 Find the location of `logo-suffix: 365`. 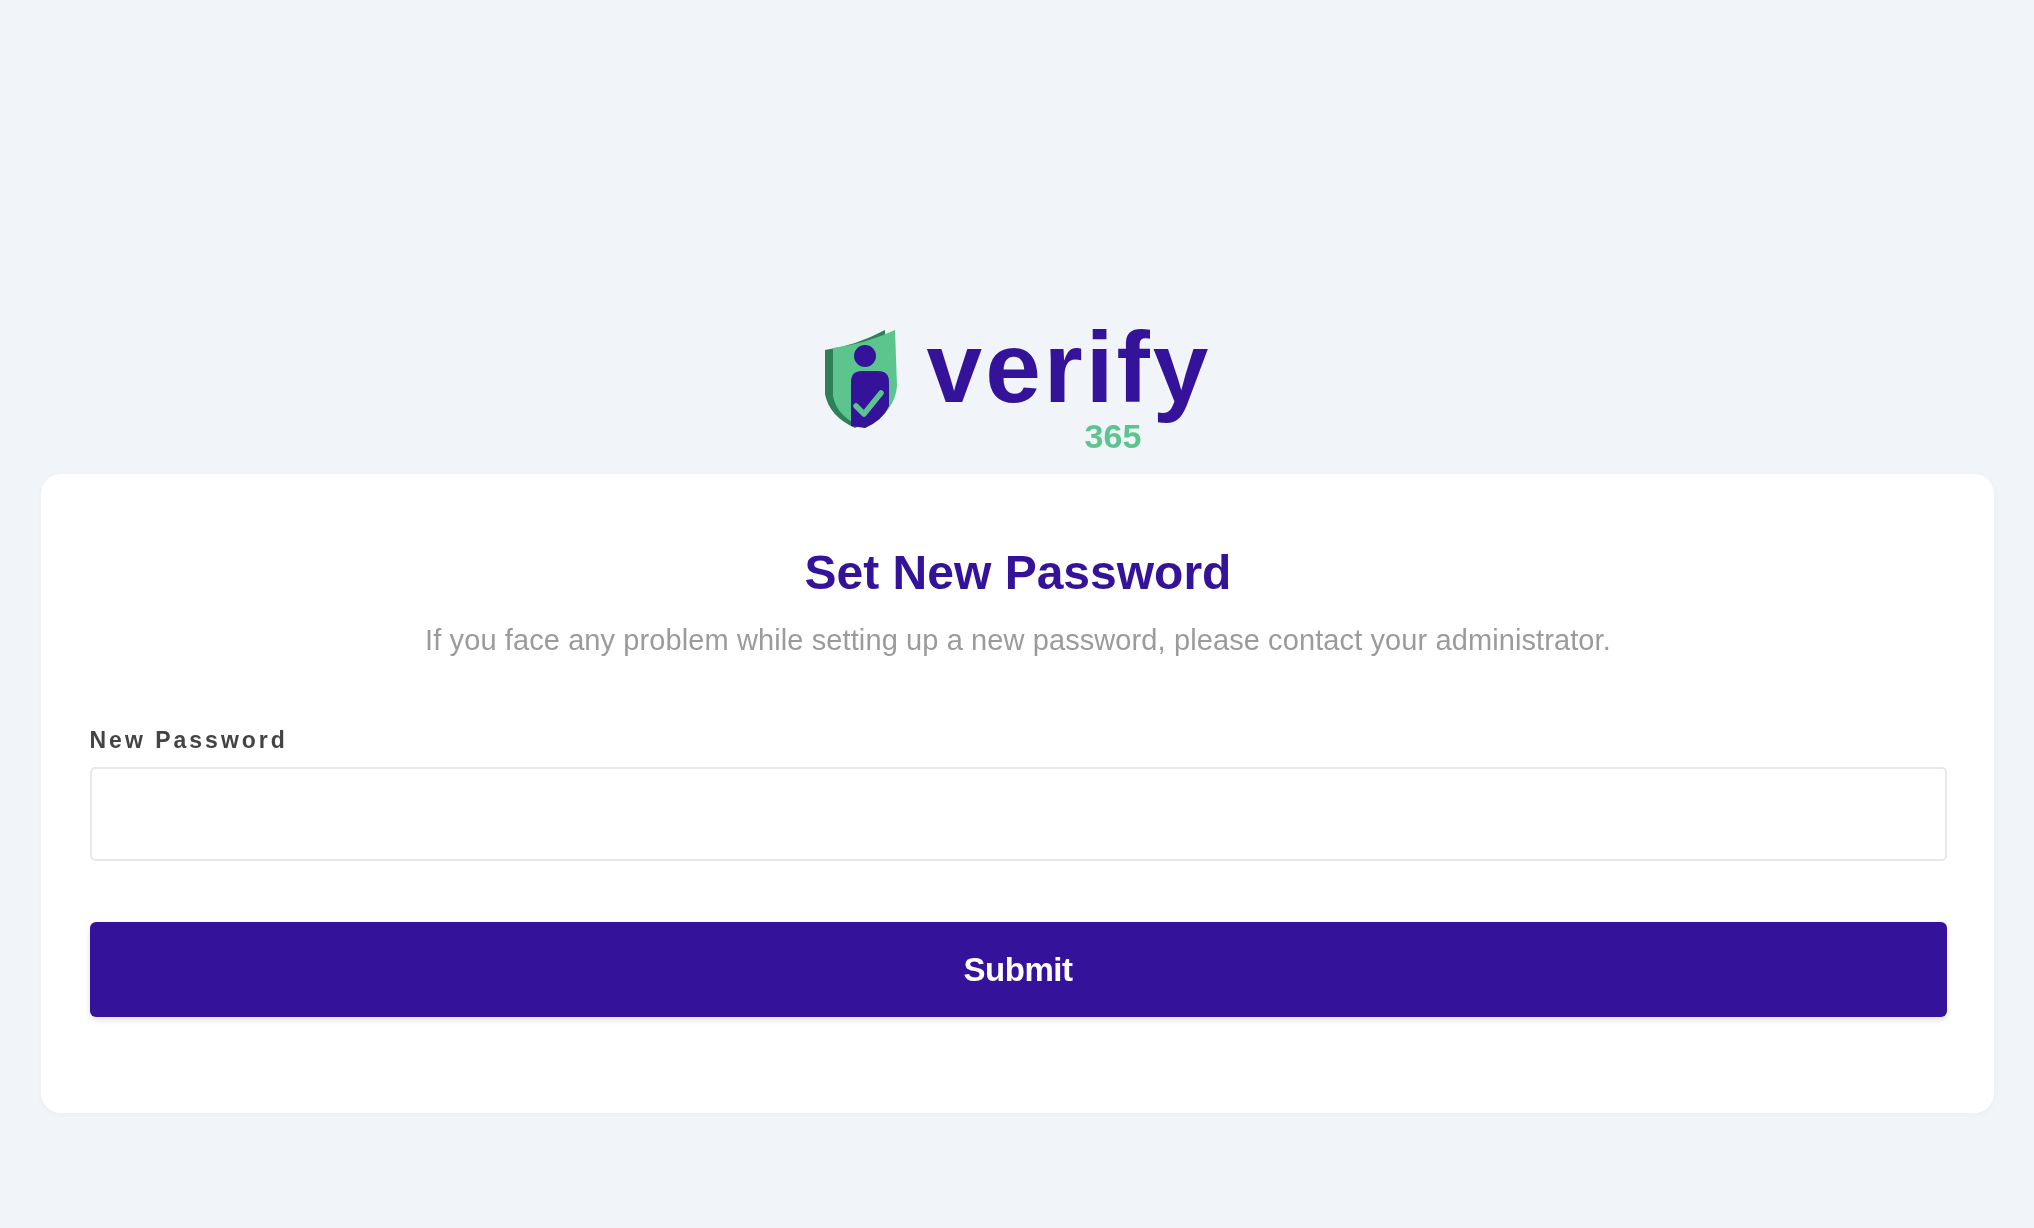

logo-suffix: 365 is located at coordinates (1113, 436).